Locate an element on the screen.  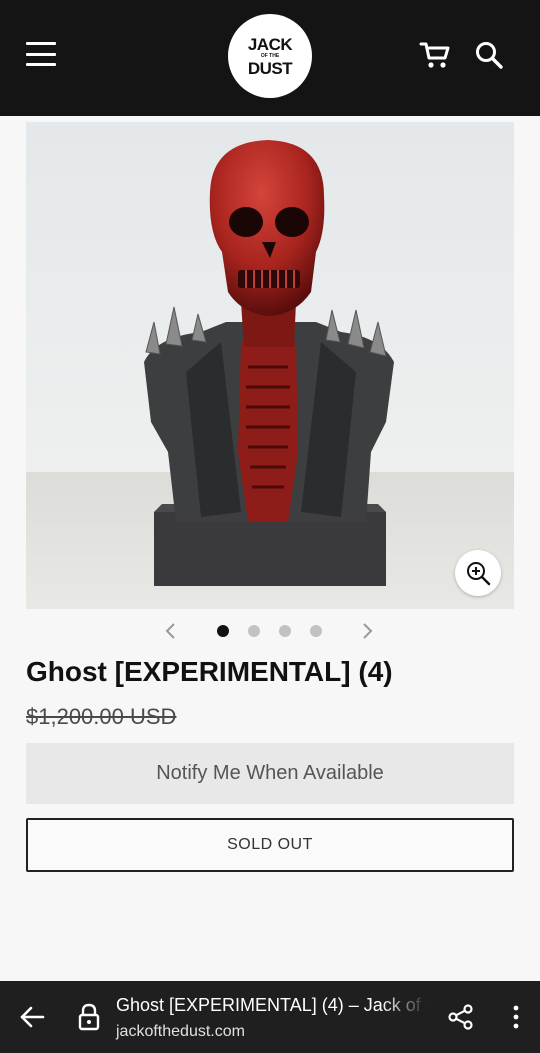
site-header: JACK OF THE DUST is located at coordinates (270, 58).